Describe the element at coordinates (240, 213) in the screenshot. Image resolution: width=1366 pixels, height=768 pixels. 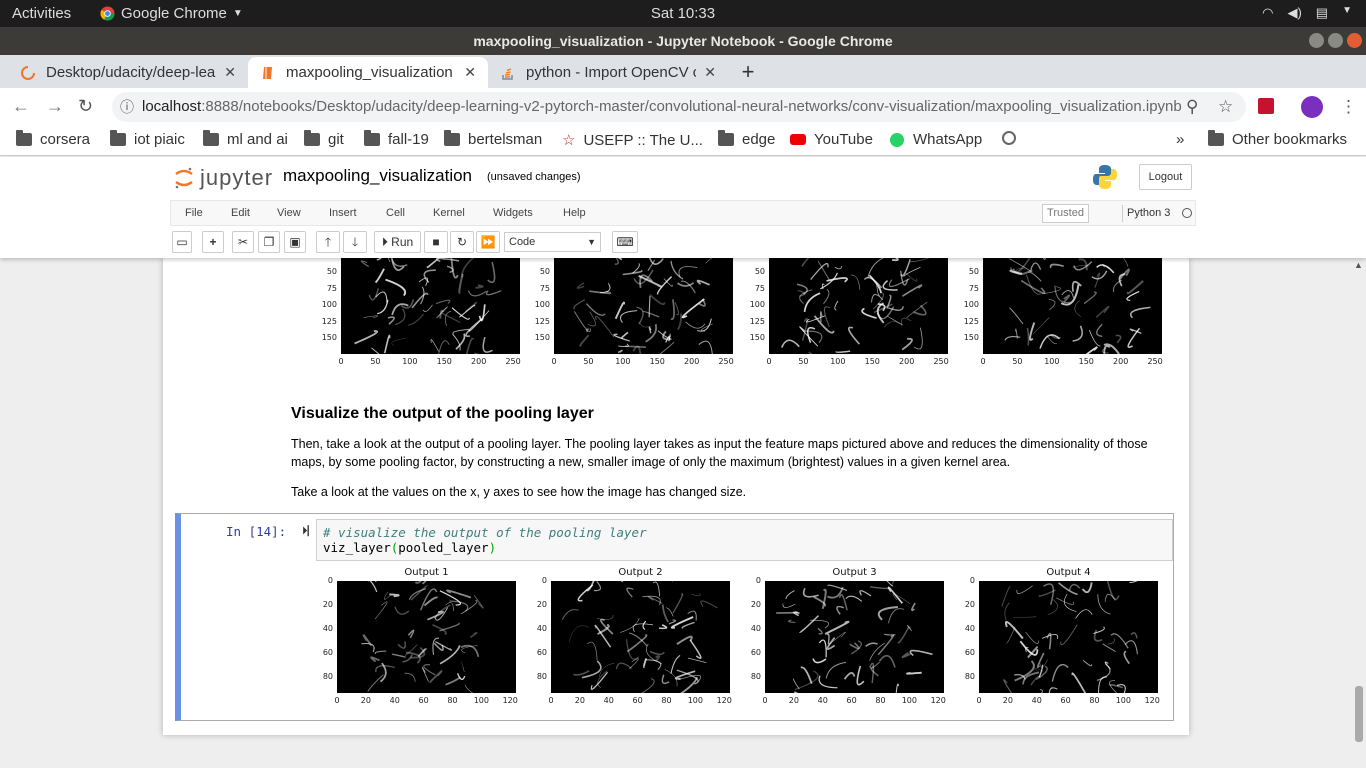
I see `menu-edit: Edit` at that location.